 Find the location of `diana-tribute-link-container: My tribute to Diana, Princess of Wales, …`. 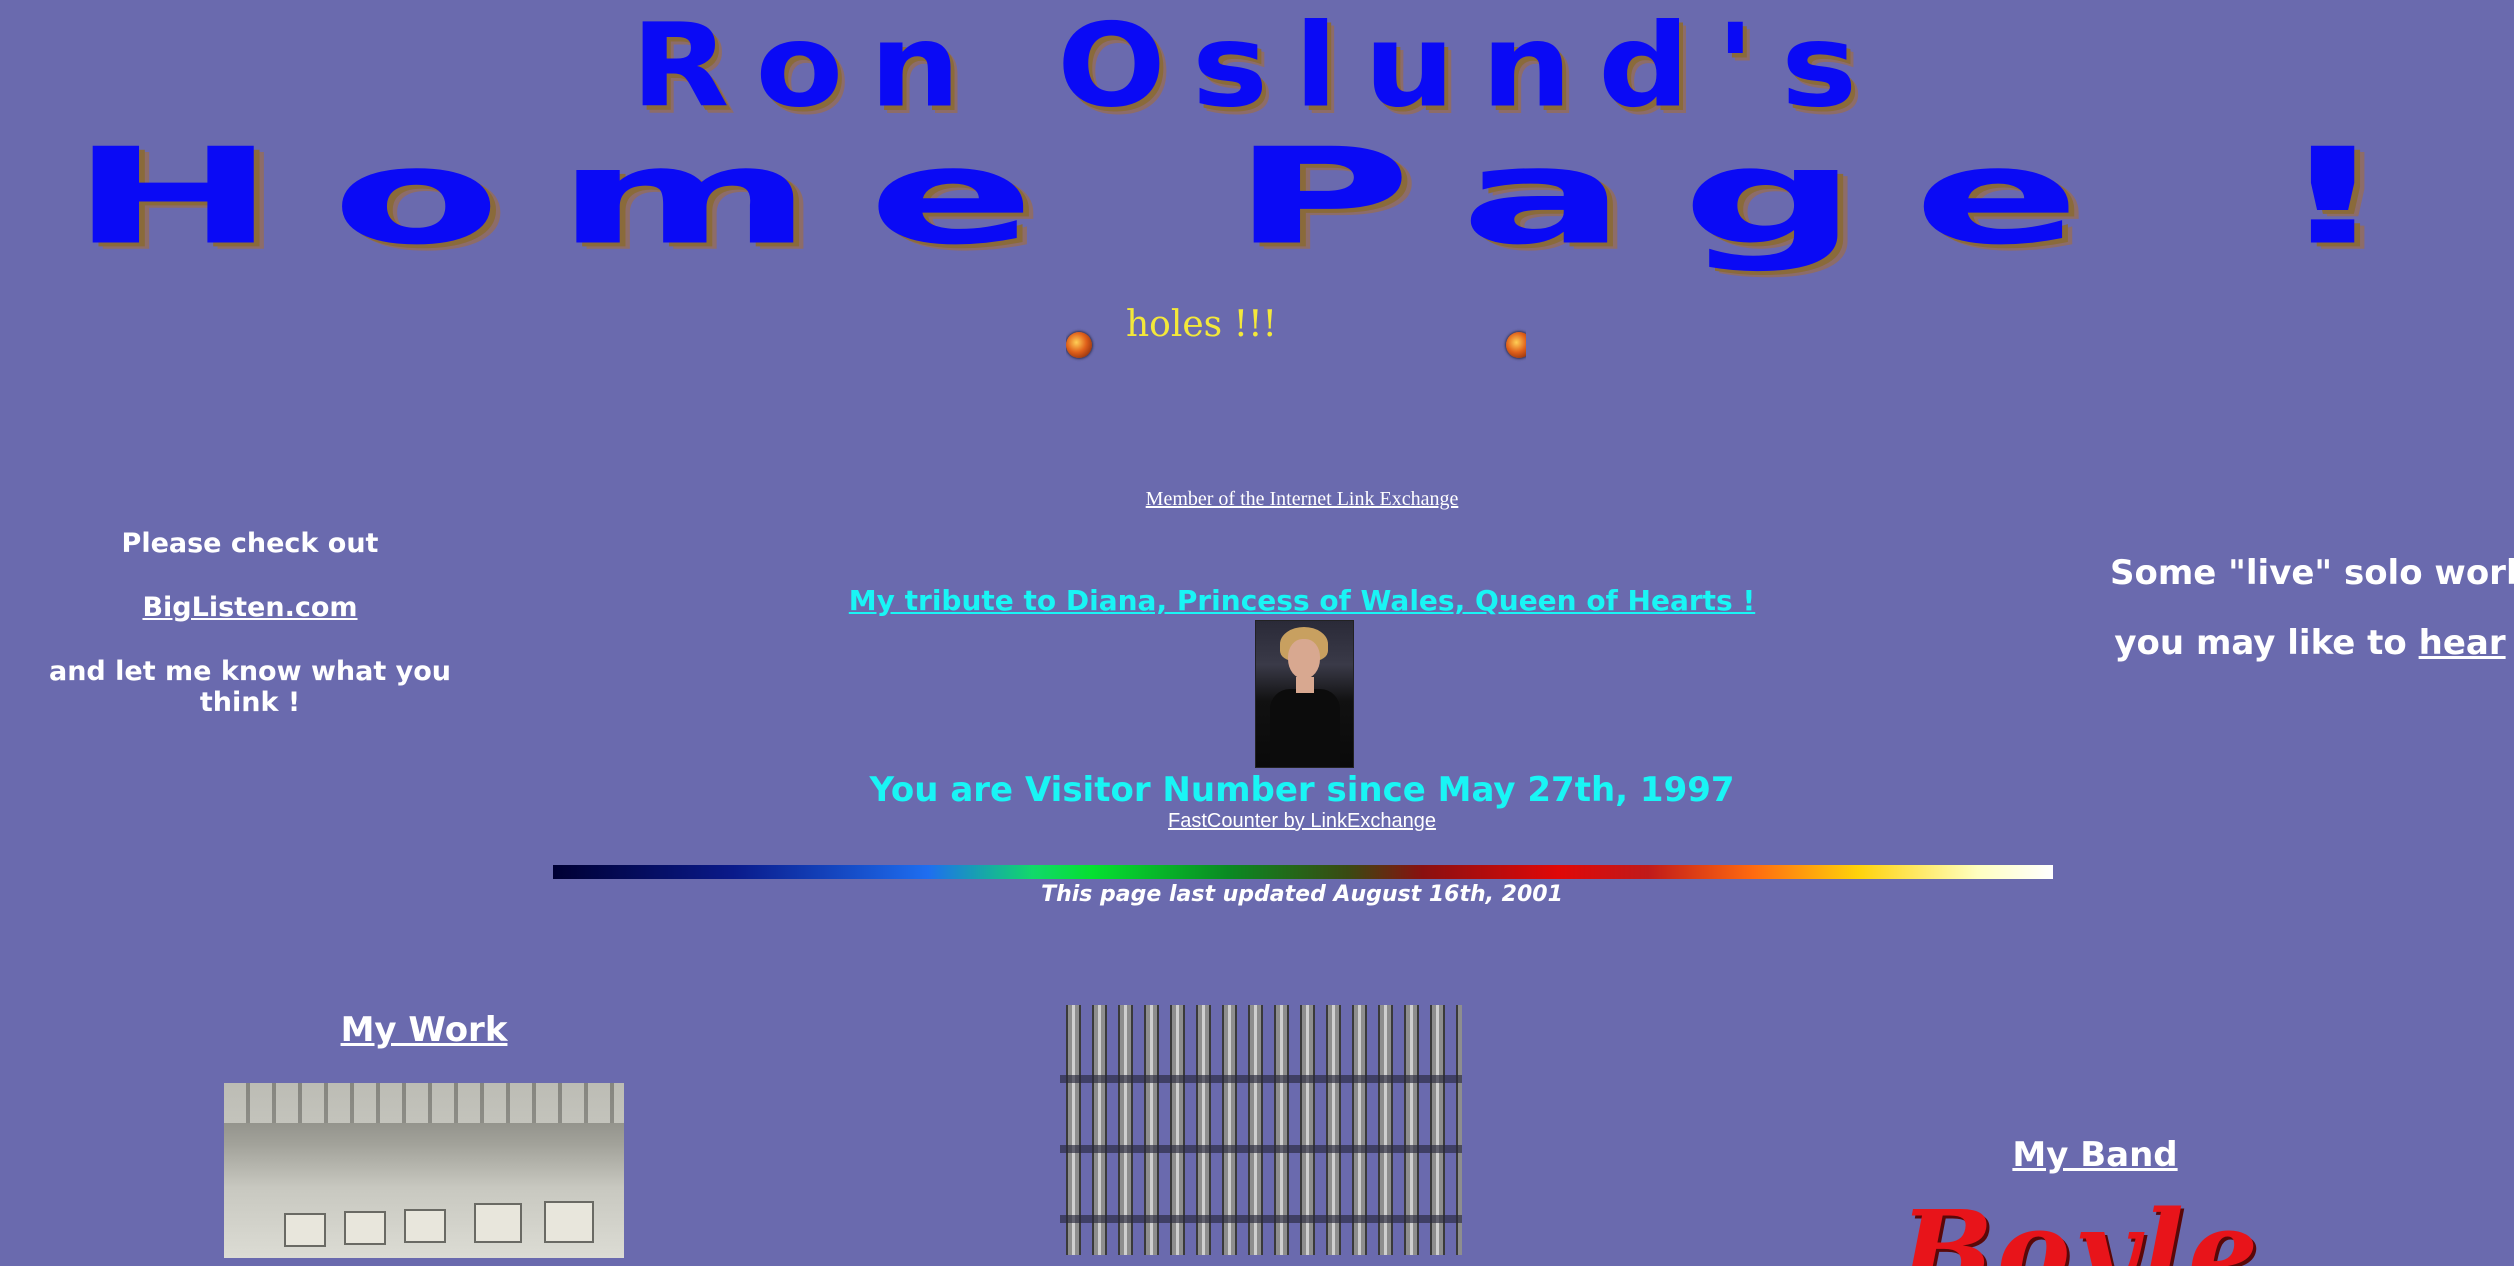

diana-tribute-link-container: My tribute to Diana, Princess of Wales, … is located at coordinates (1257, 600).